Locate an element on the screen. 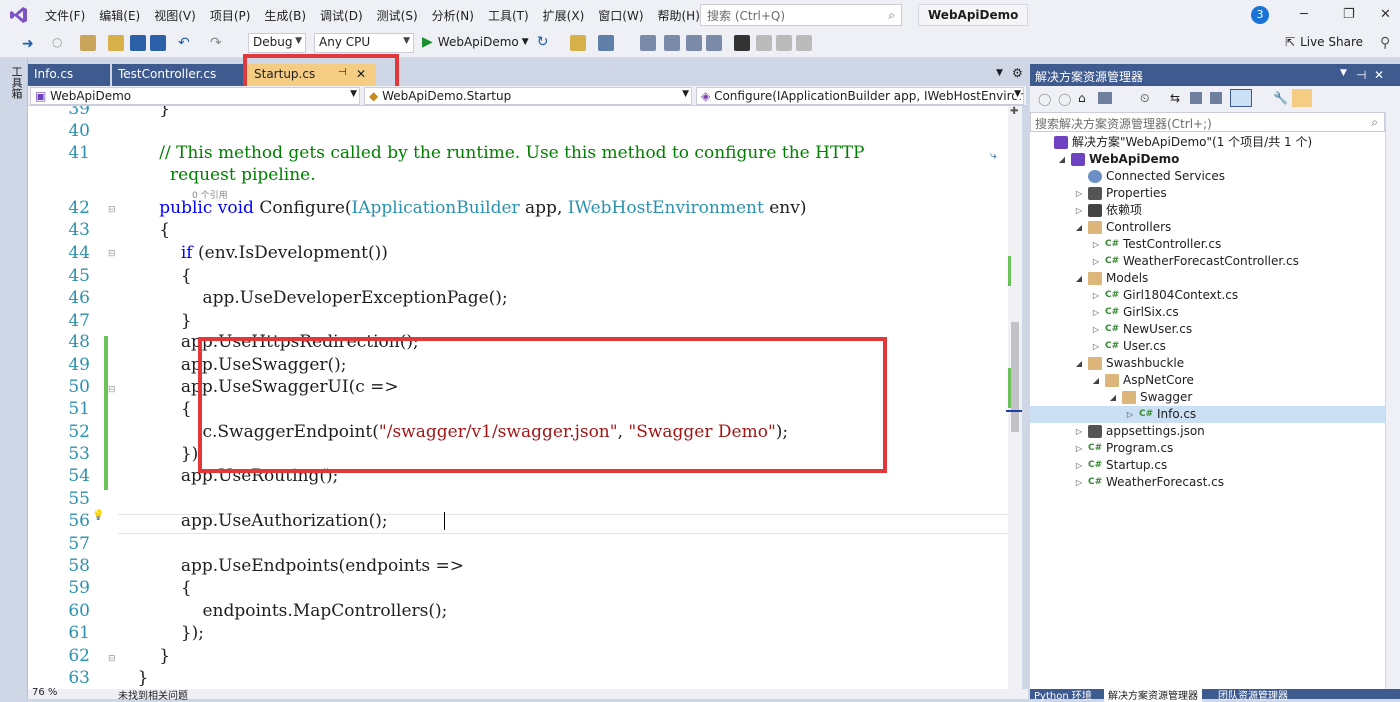  tab-python-environments: Python 环境 is located at coordinates (1063, 694).